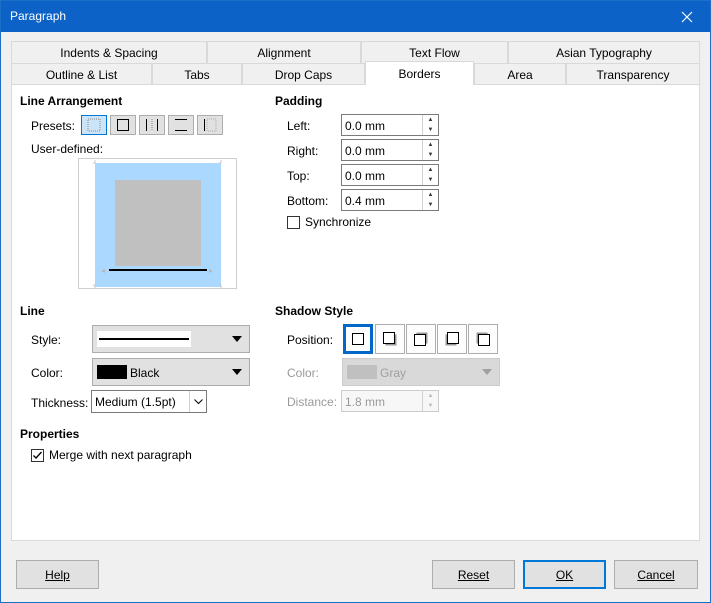 Image resolution: width=711 pixels, height=603 pixels. Describe the element at coordinates (171, 372) in the screenshot. I see `line-color-dropdown: Black` at that location.